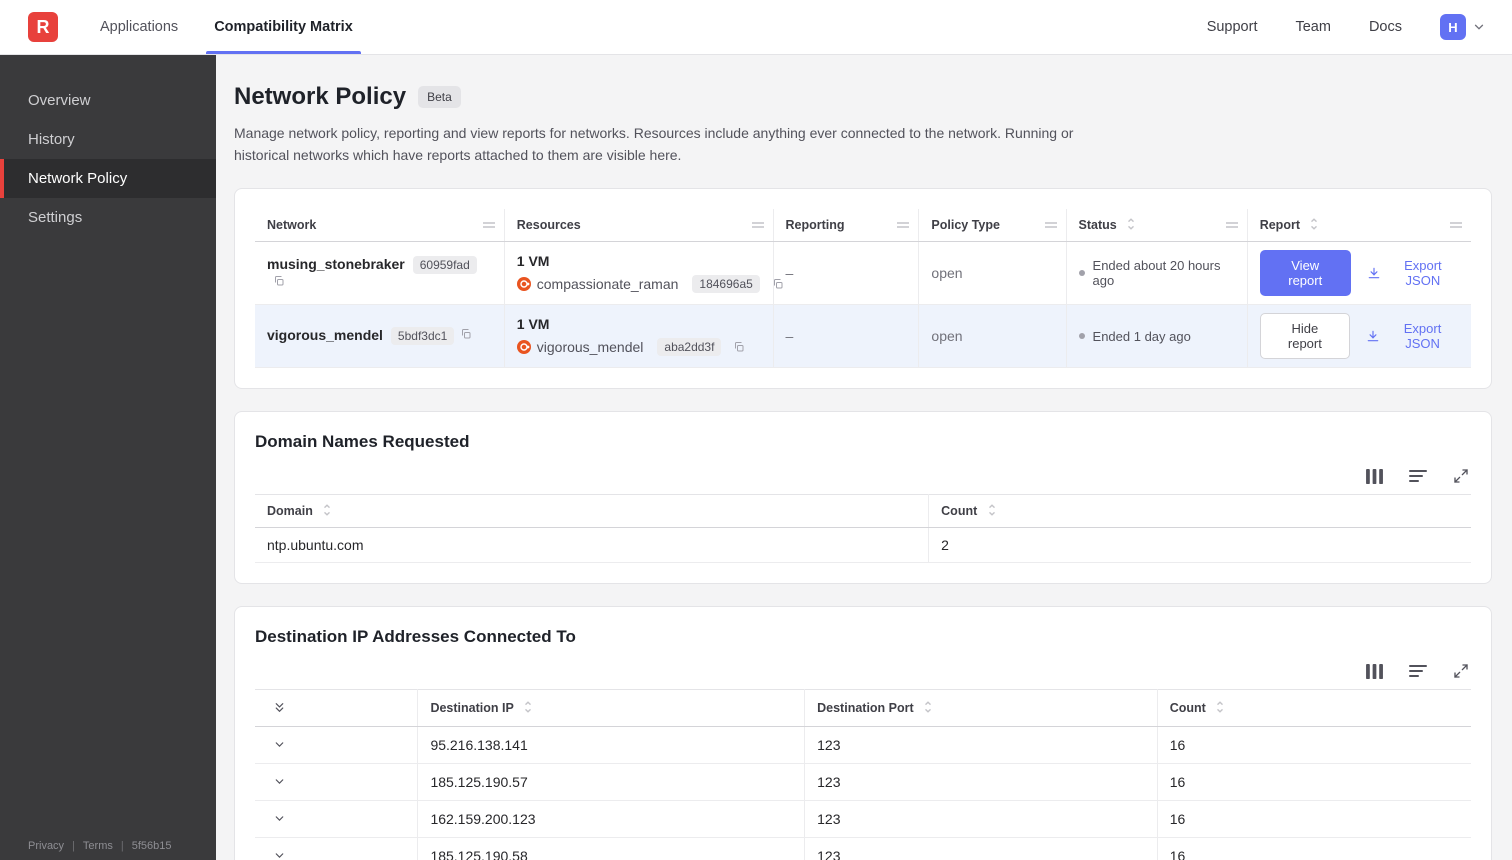  Describe the element at coordinates (1156, 226) in the screenshot. I see `column-header-status: Status` at that location.